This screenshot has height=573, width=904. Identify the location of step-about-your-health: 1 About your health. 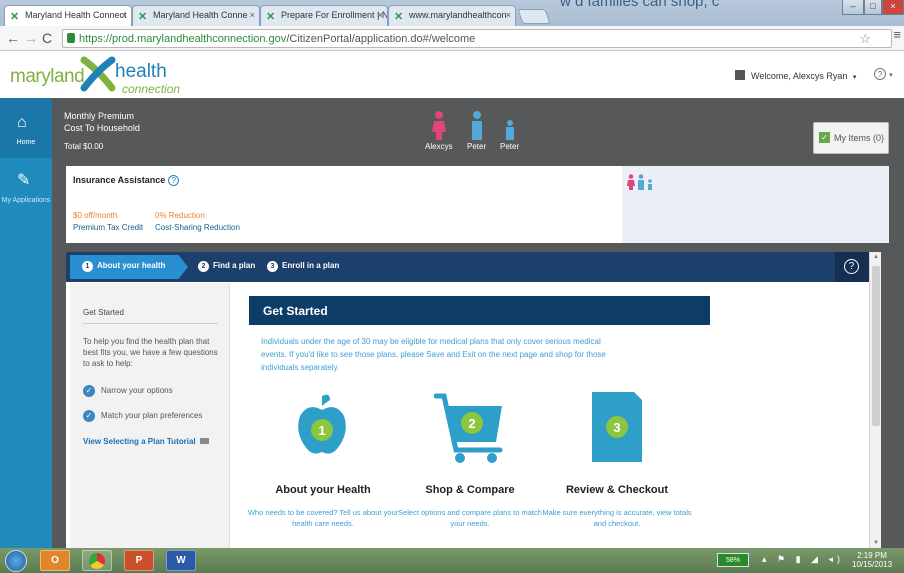
(123, 266).